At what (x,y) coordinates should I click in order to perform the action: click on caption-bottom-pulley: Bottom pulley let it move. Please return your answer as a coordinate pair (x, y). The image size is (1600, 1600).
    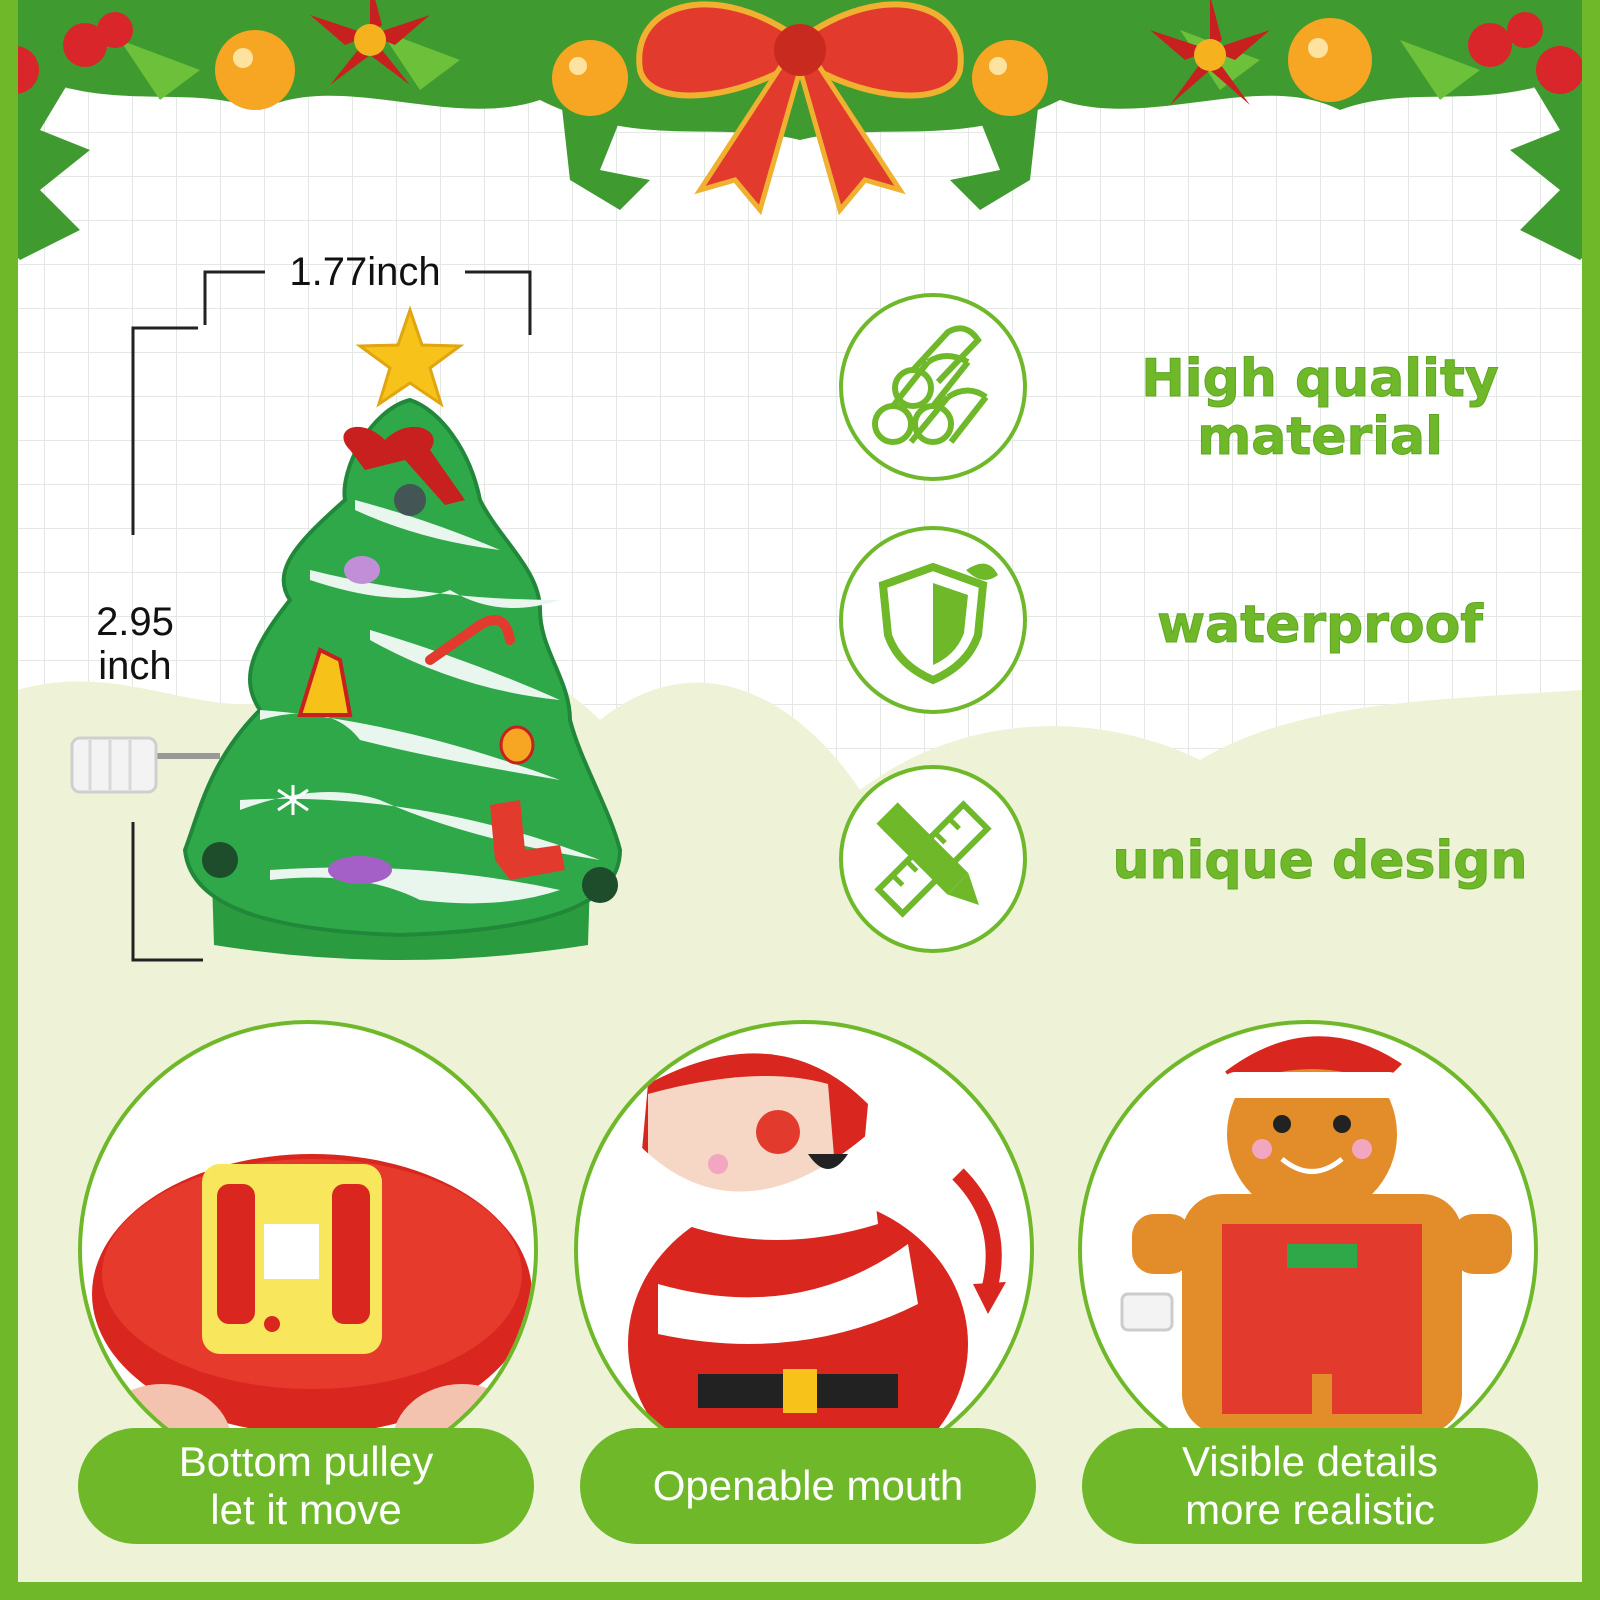
    Looking at the image, I should click on (306, 1486).